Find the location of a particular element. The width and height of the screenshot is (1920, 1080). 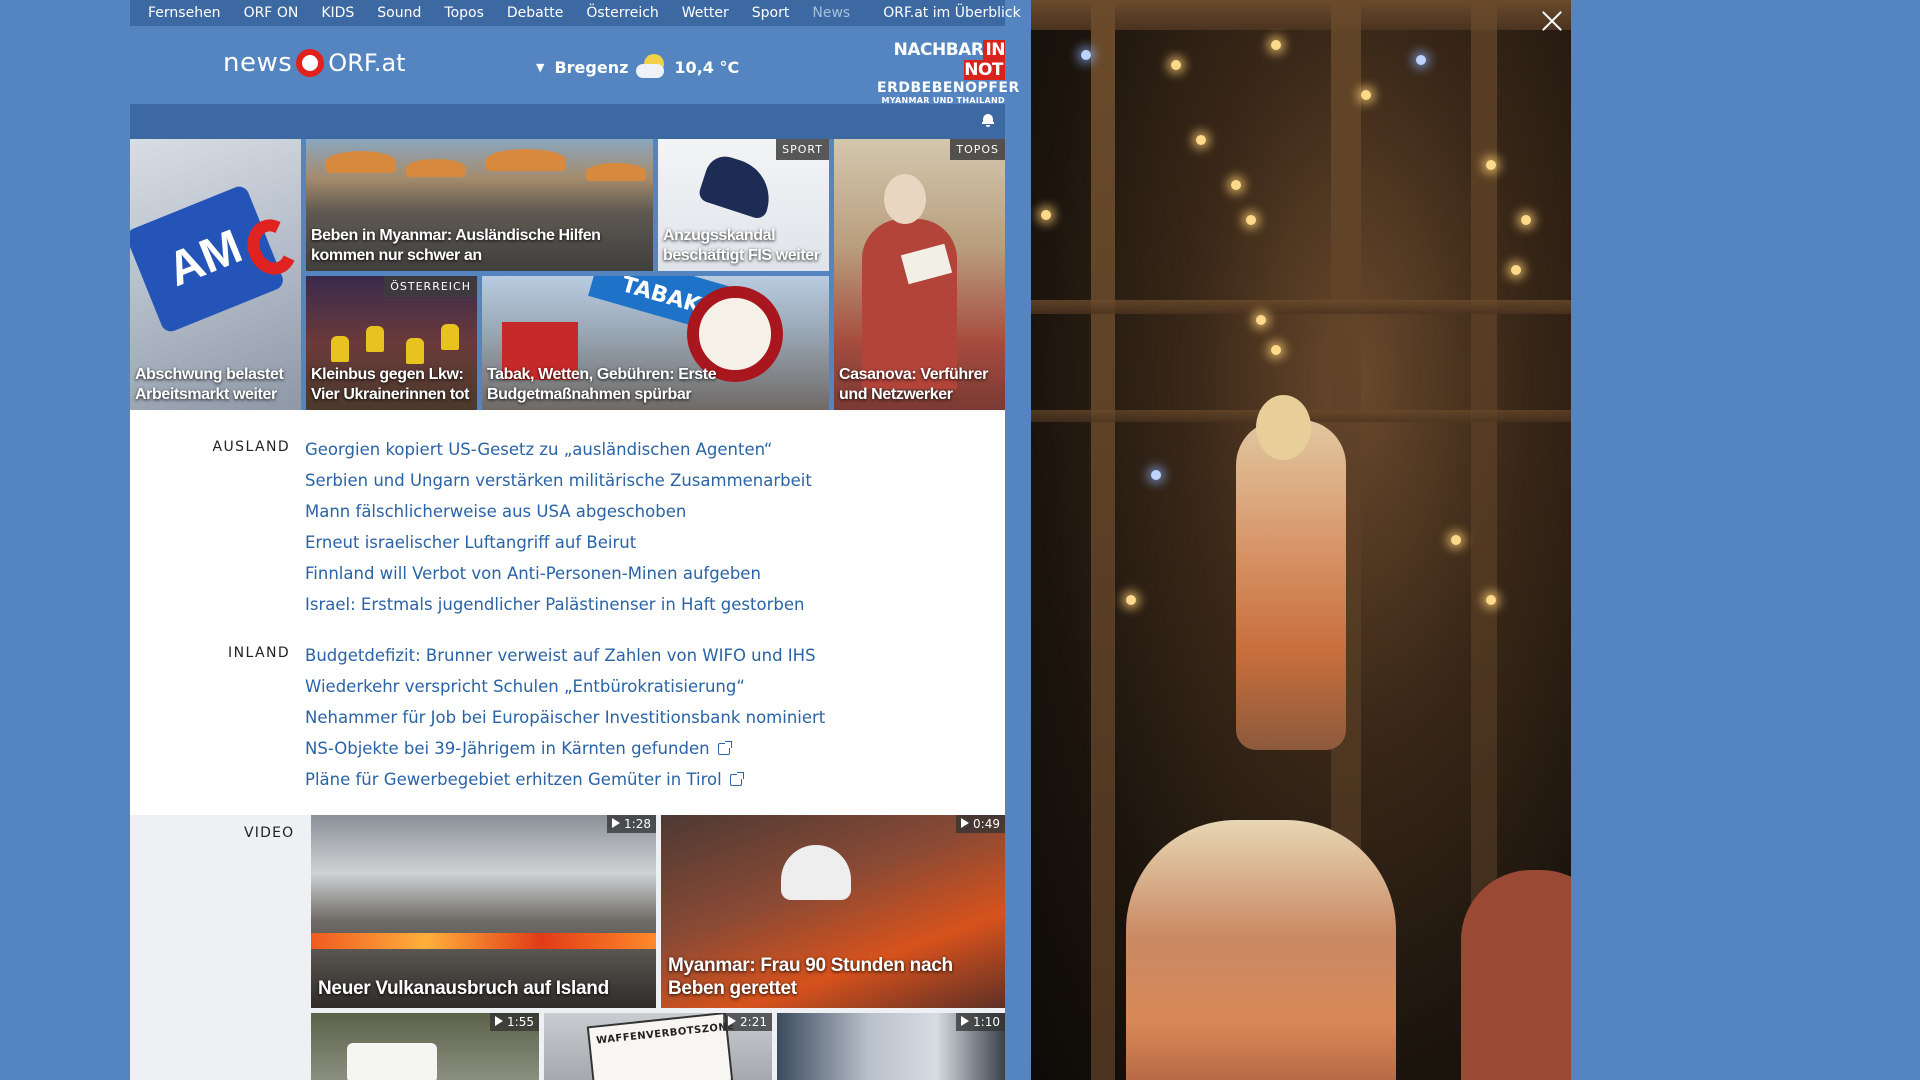

video-tile-shop: 1:10 is located at coordinates (891, 1046).